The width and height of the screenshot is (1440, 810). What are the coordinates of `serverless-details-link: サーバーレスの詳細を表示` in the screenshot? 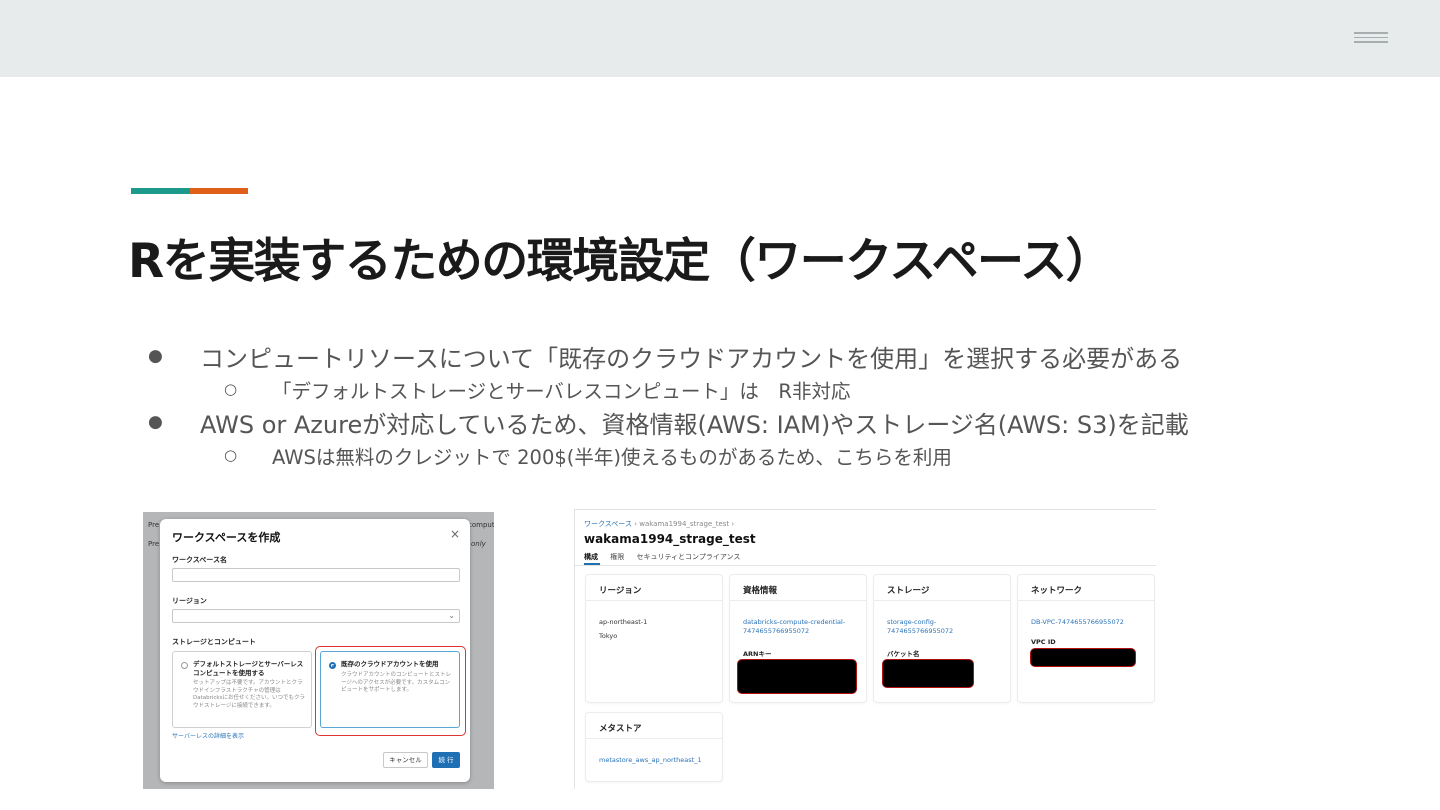 It's located at (208, 735).